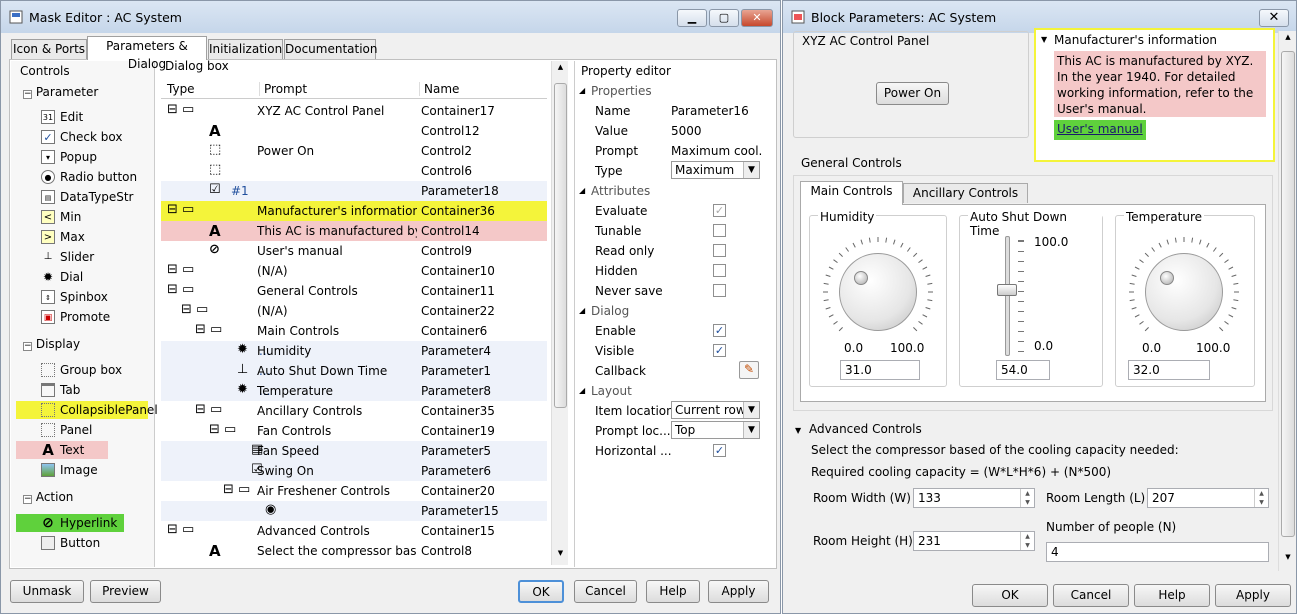 The image size is (1297, 614). Describe the element at coordinates (283, 89) in the screenshot. I see `col-prompt: Prompt` at that location.